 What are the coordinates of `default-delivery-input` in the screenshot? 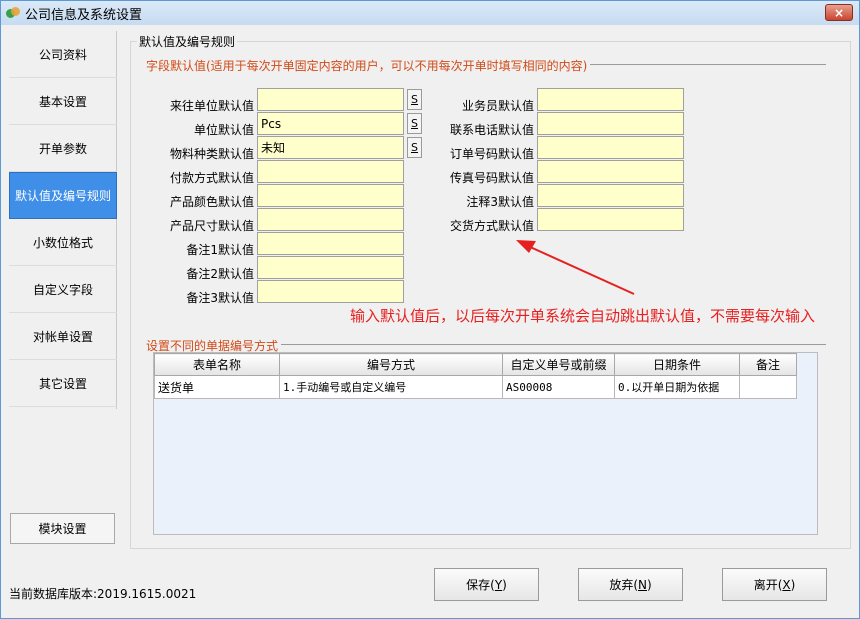 It's located at (610, 219).